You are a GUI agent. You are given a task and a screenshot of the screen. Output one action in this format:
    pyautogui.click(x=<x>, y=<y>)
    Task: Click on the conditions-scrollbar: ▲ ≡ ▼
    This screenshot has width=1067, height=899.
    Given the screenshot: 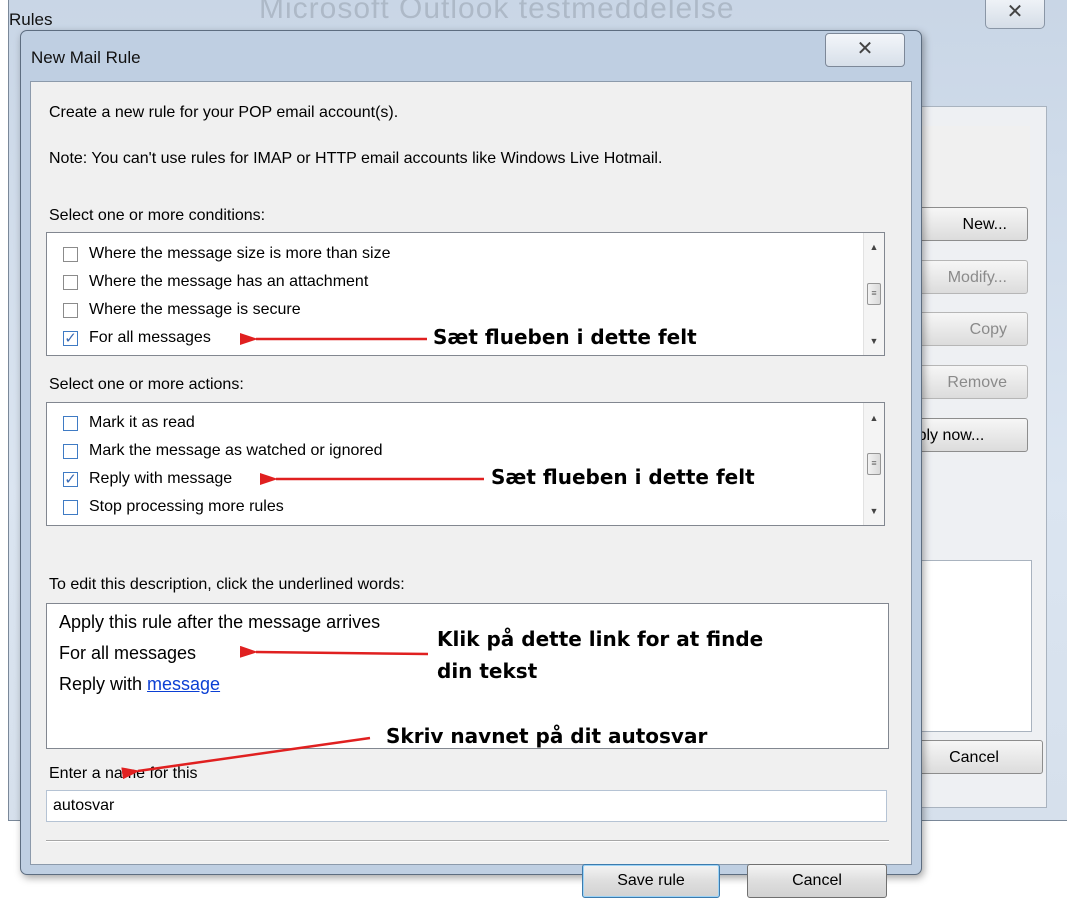 What is the action you would take?
    pyautogui.click(x=873, y=294)
    